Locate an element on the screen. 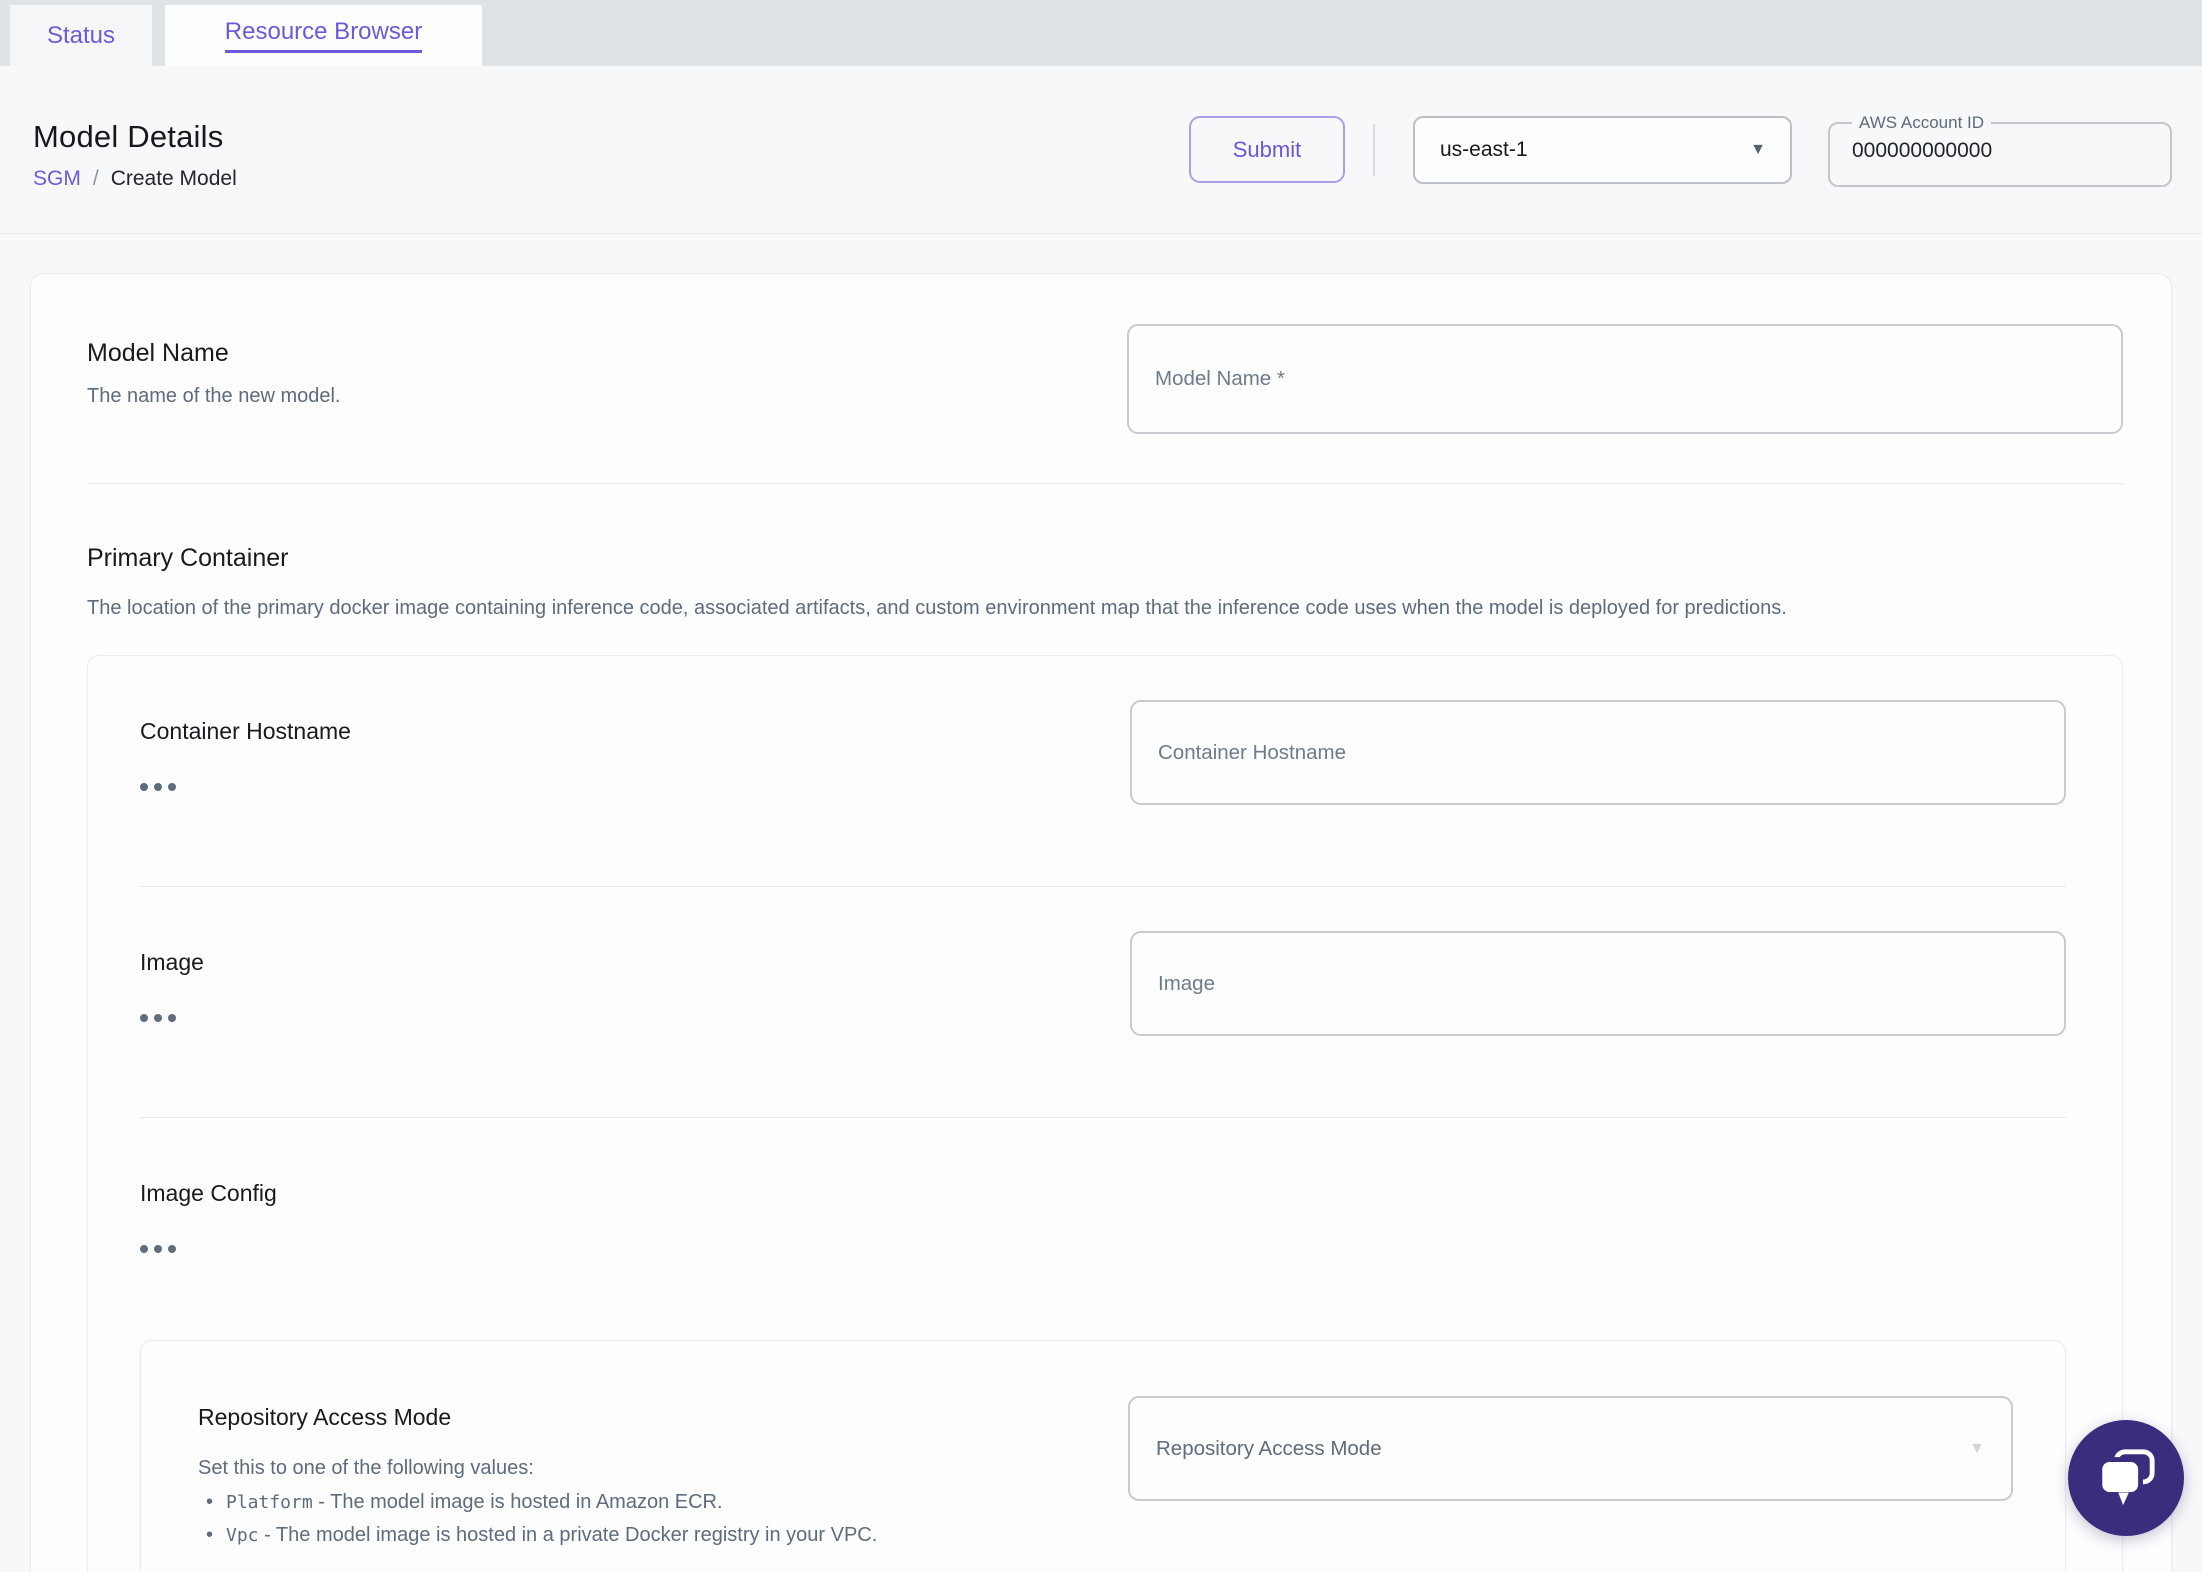 The width and height of the screenshot is (2202, 1572). model-name-input is located at coordinates (1625, 379).